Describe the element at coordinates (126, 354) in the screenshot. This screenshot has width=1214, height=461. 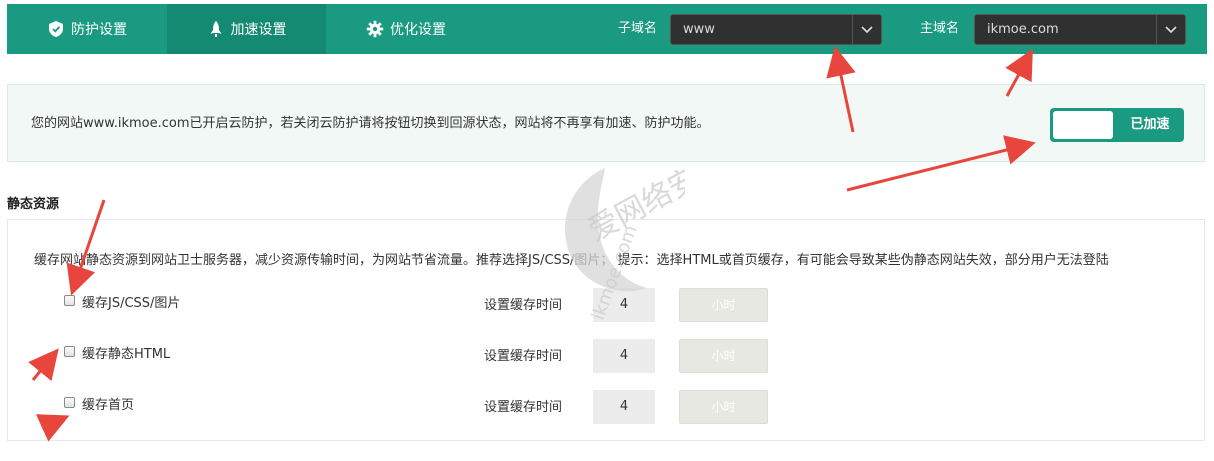
I see `cache-html-label: 缓存静态HTML` at that location.